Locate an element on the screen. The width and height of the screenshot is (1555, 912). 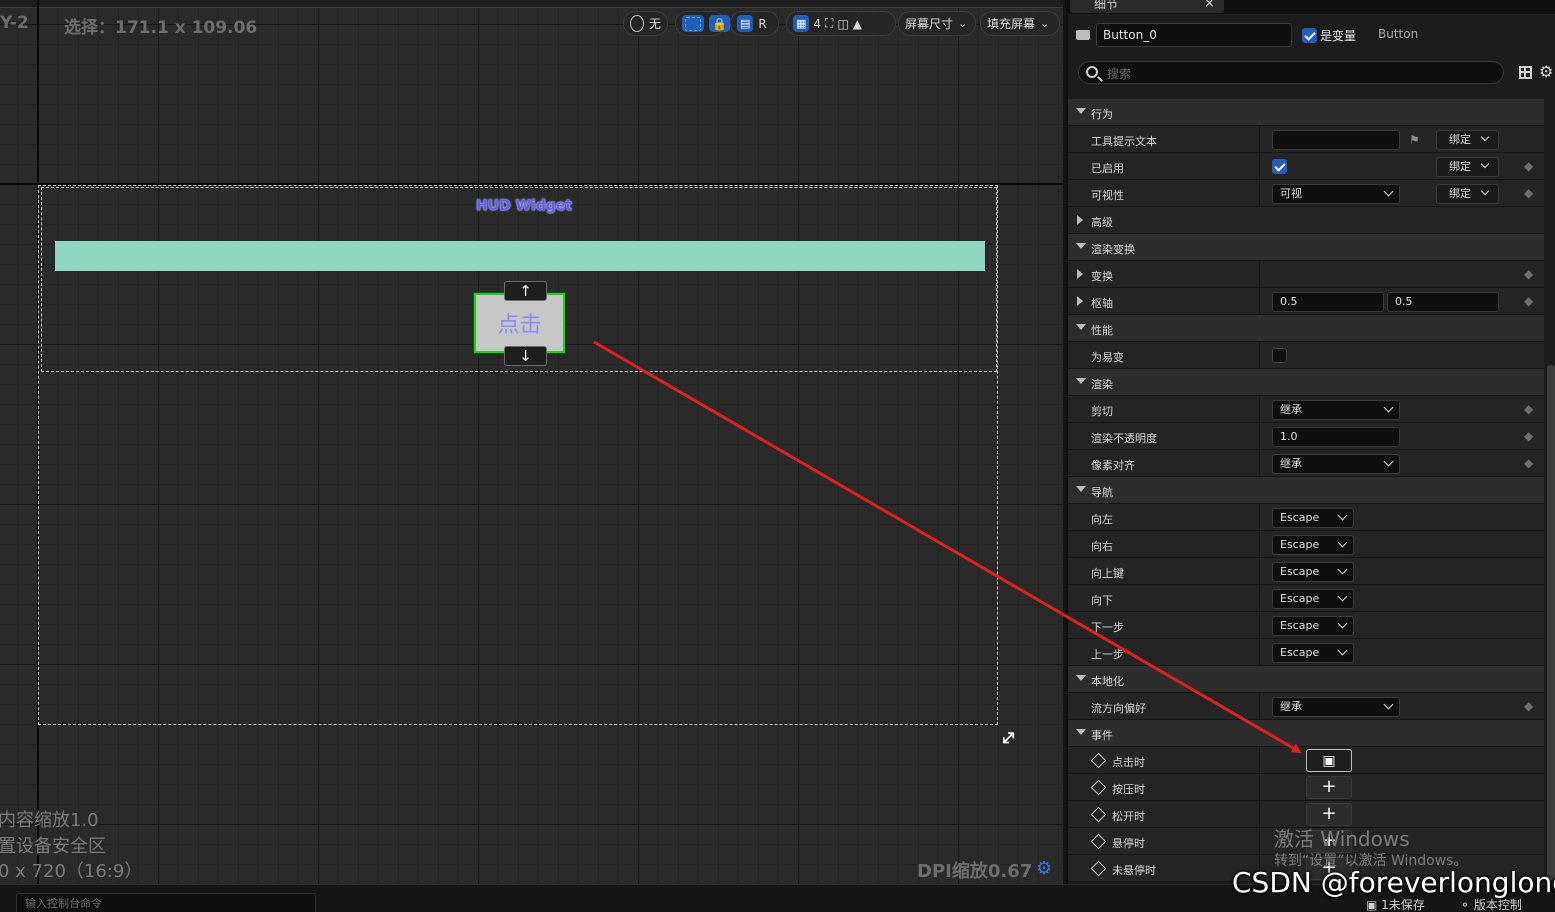
category-advanced: 高级 is located at coordinates (1306, 220).